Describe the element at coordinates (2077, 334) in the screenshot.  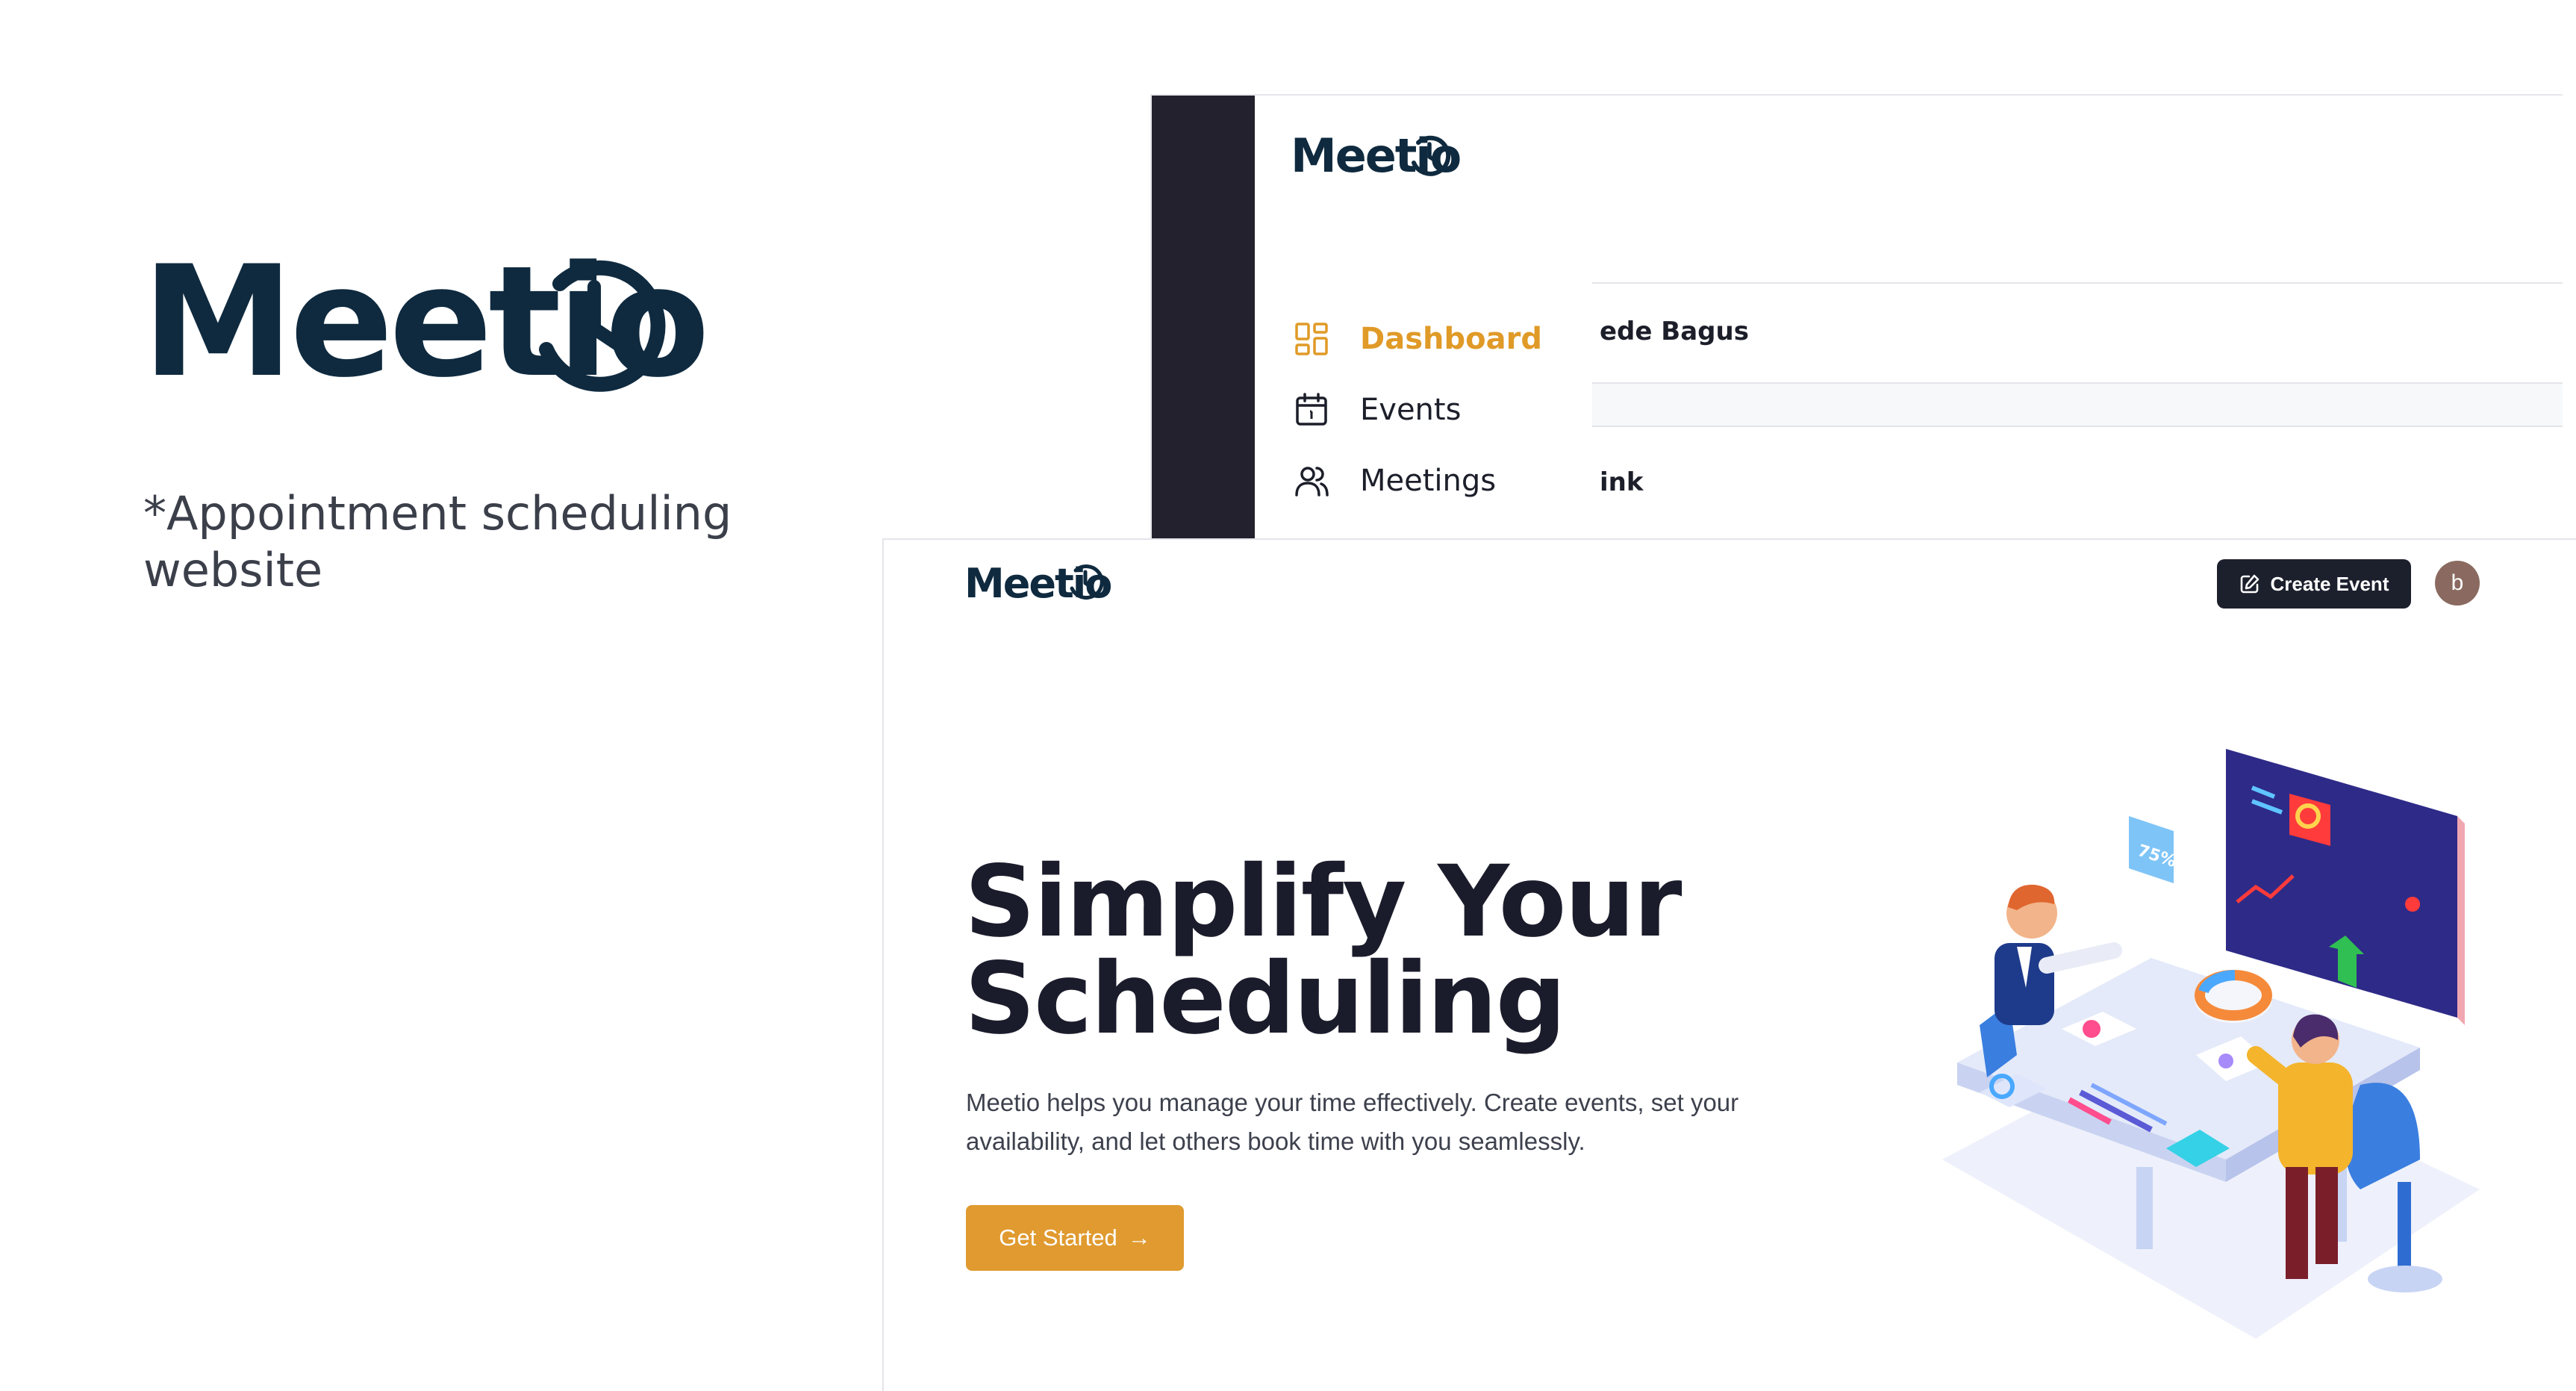
I see `user-card: ede Bagus` at that location.